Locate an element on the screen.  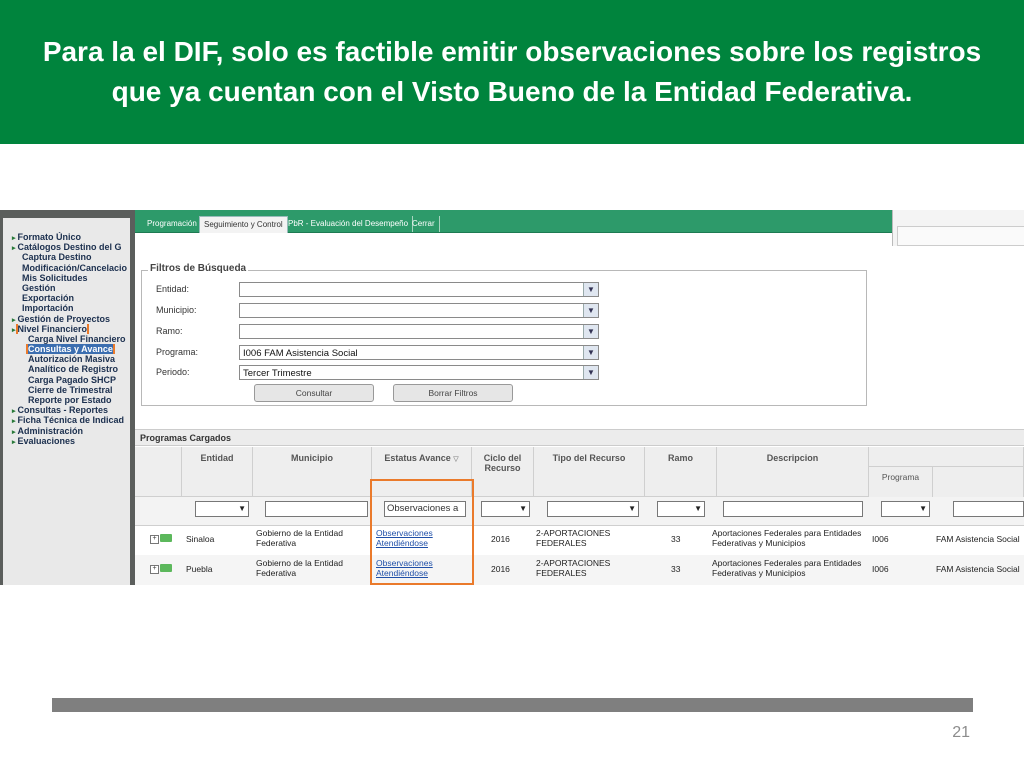
nav-item: Autorización Masiva is located at coordinates (66, 359).